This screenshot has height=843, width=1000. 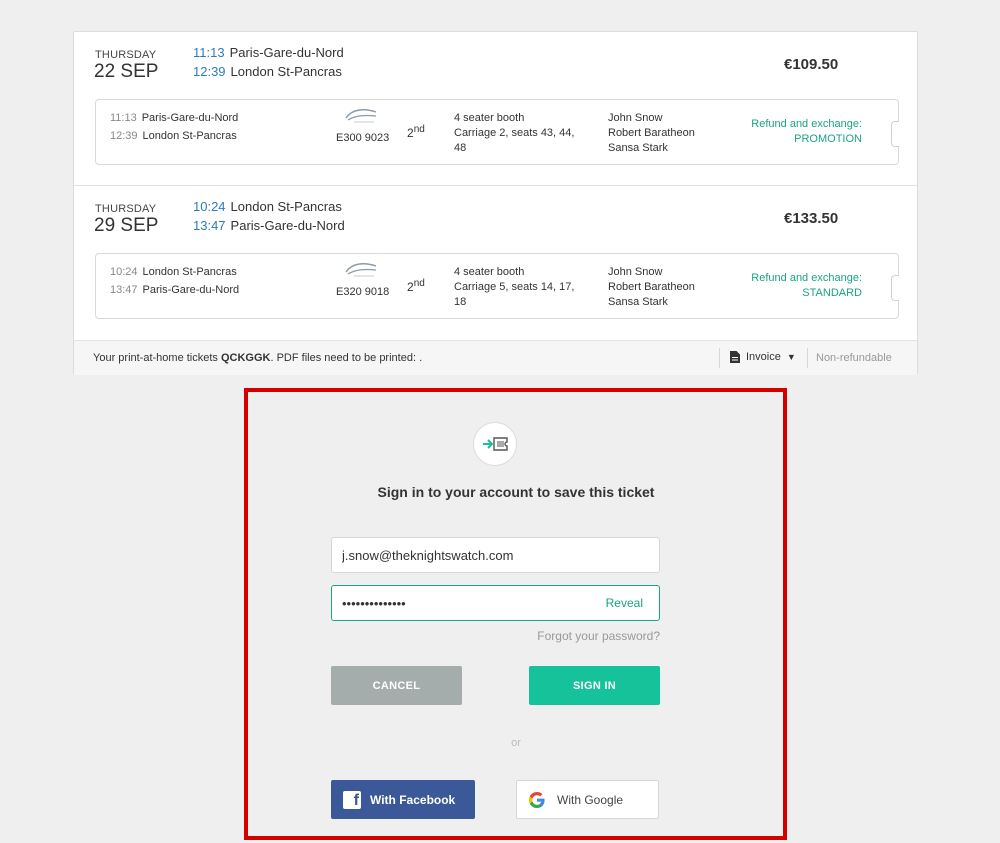 What do you see at coordinates (495, 555) in the screenshot?
I see `email-field` at bounding box center [495, 555].